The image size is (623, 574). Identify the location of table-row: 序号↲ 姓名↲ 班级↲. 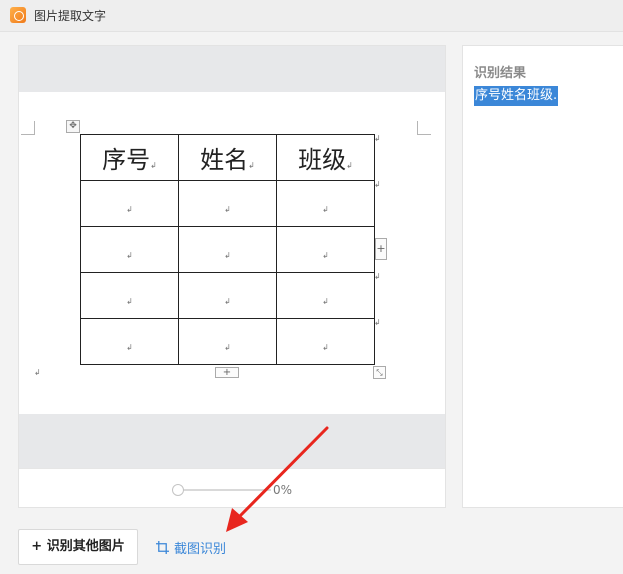
(227, 157).